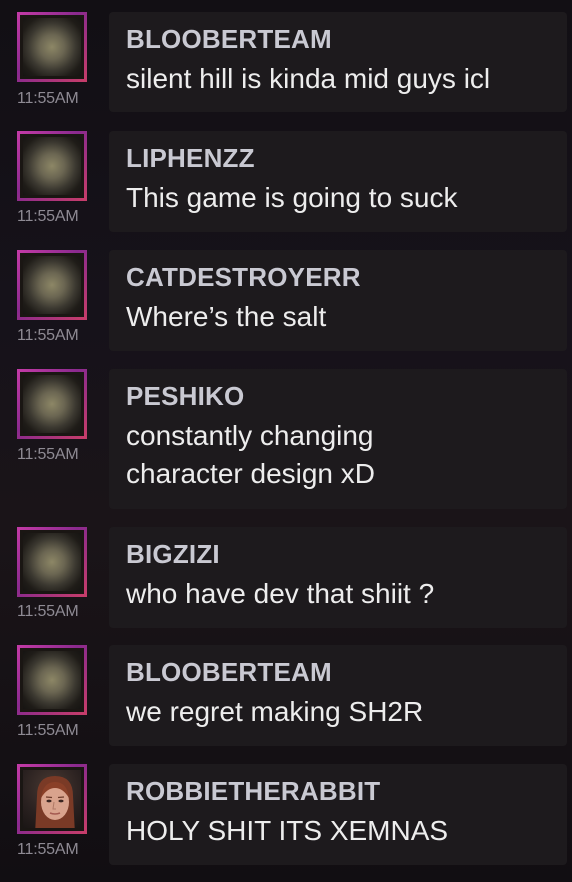 This screenshot has height=882, width=572. I want to click on character-face-icon, so click(52, 799).